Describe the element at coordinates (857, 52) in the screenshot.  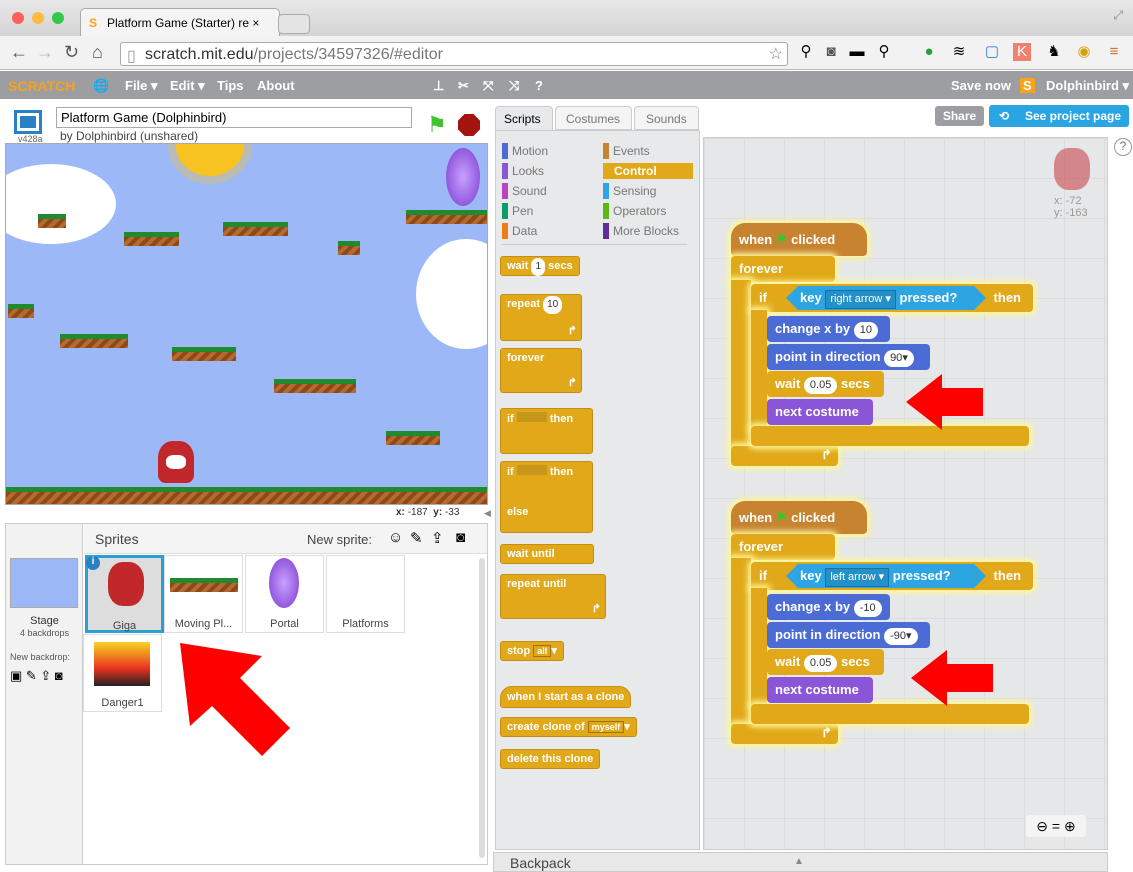
I see `mask-icon: ▬` at that location.